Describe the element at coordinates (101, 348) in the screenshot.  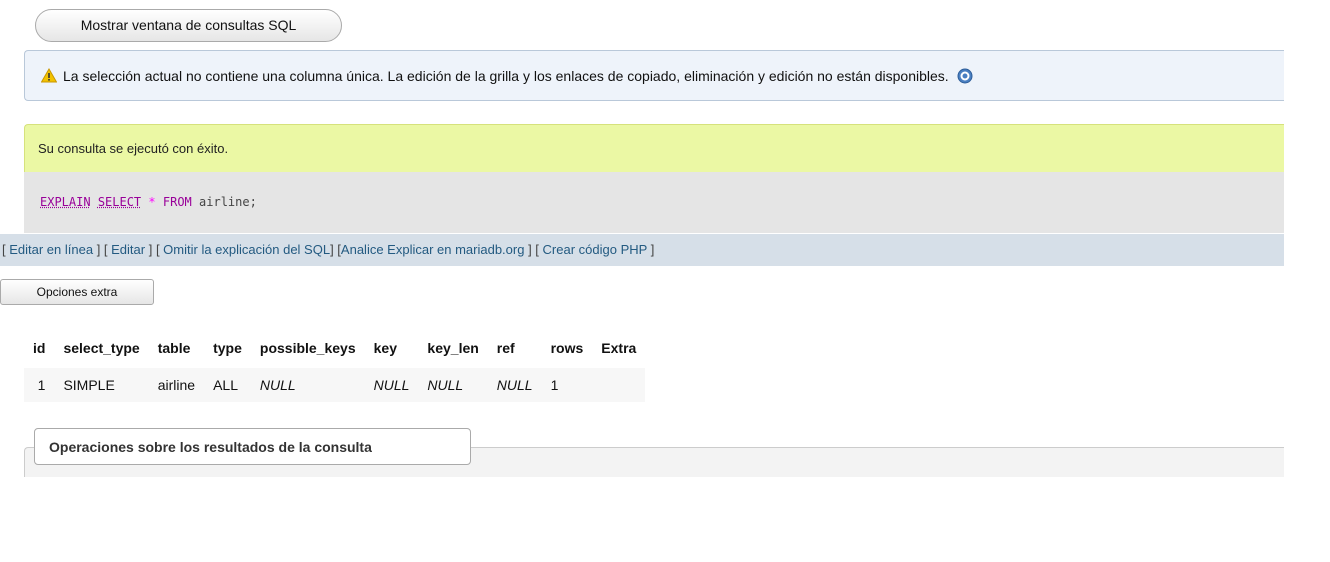
I see `column-header-select-type: select_type` at that location.